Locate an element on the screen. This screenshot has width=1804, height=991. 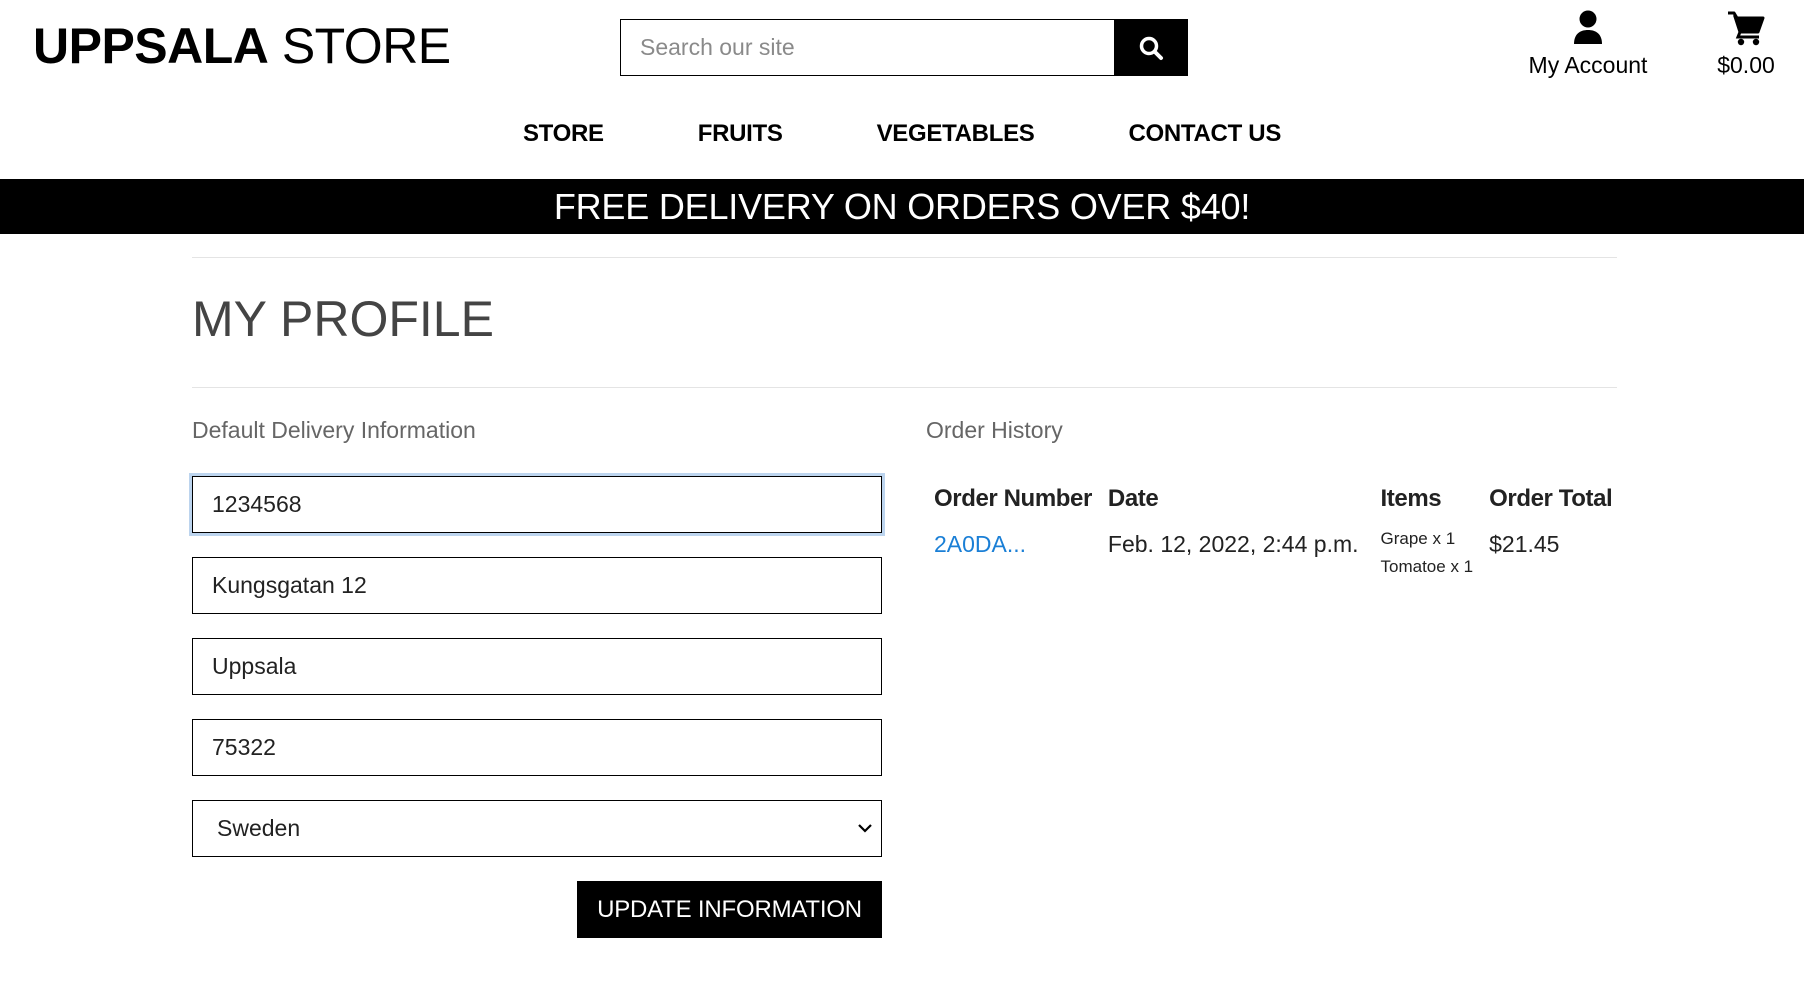
column-header-order-total: Order Total is located at coordinates (1551, 498).